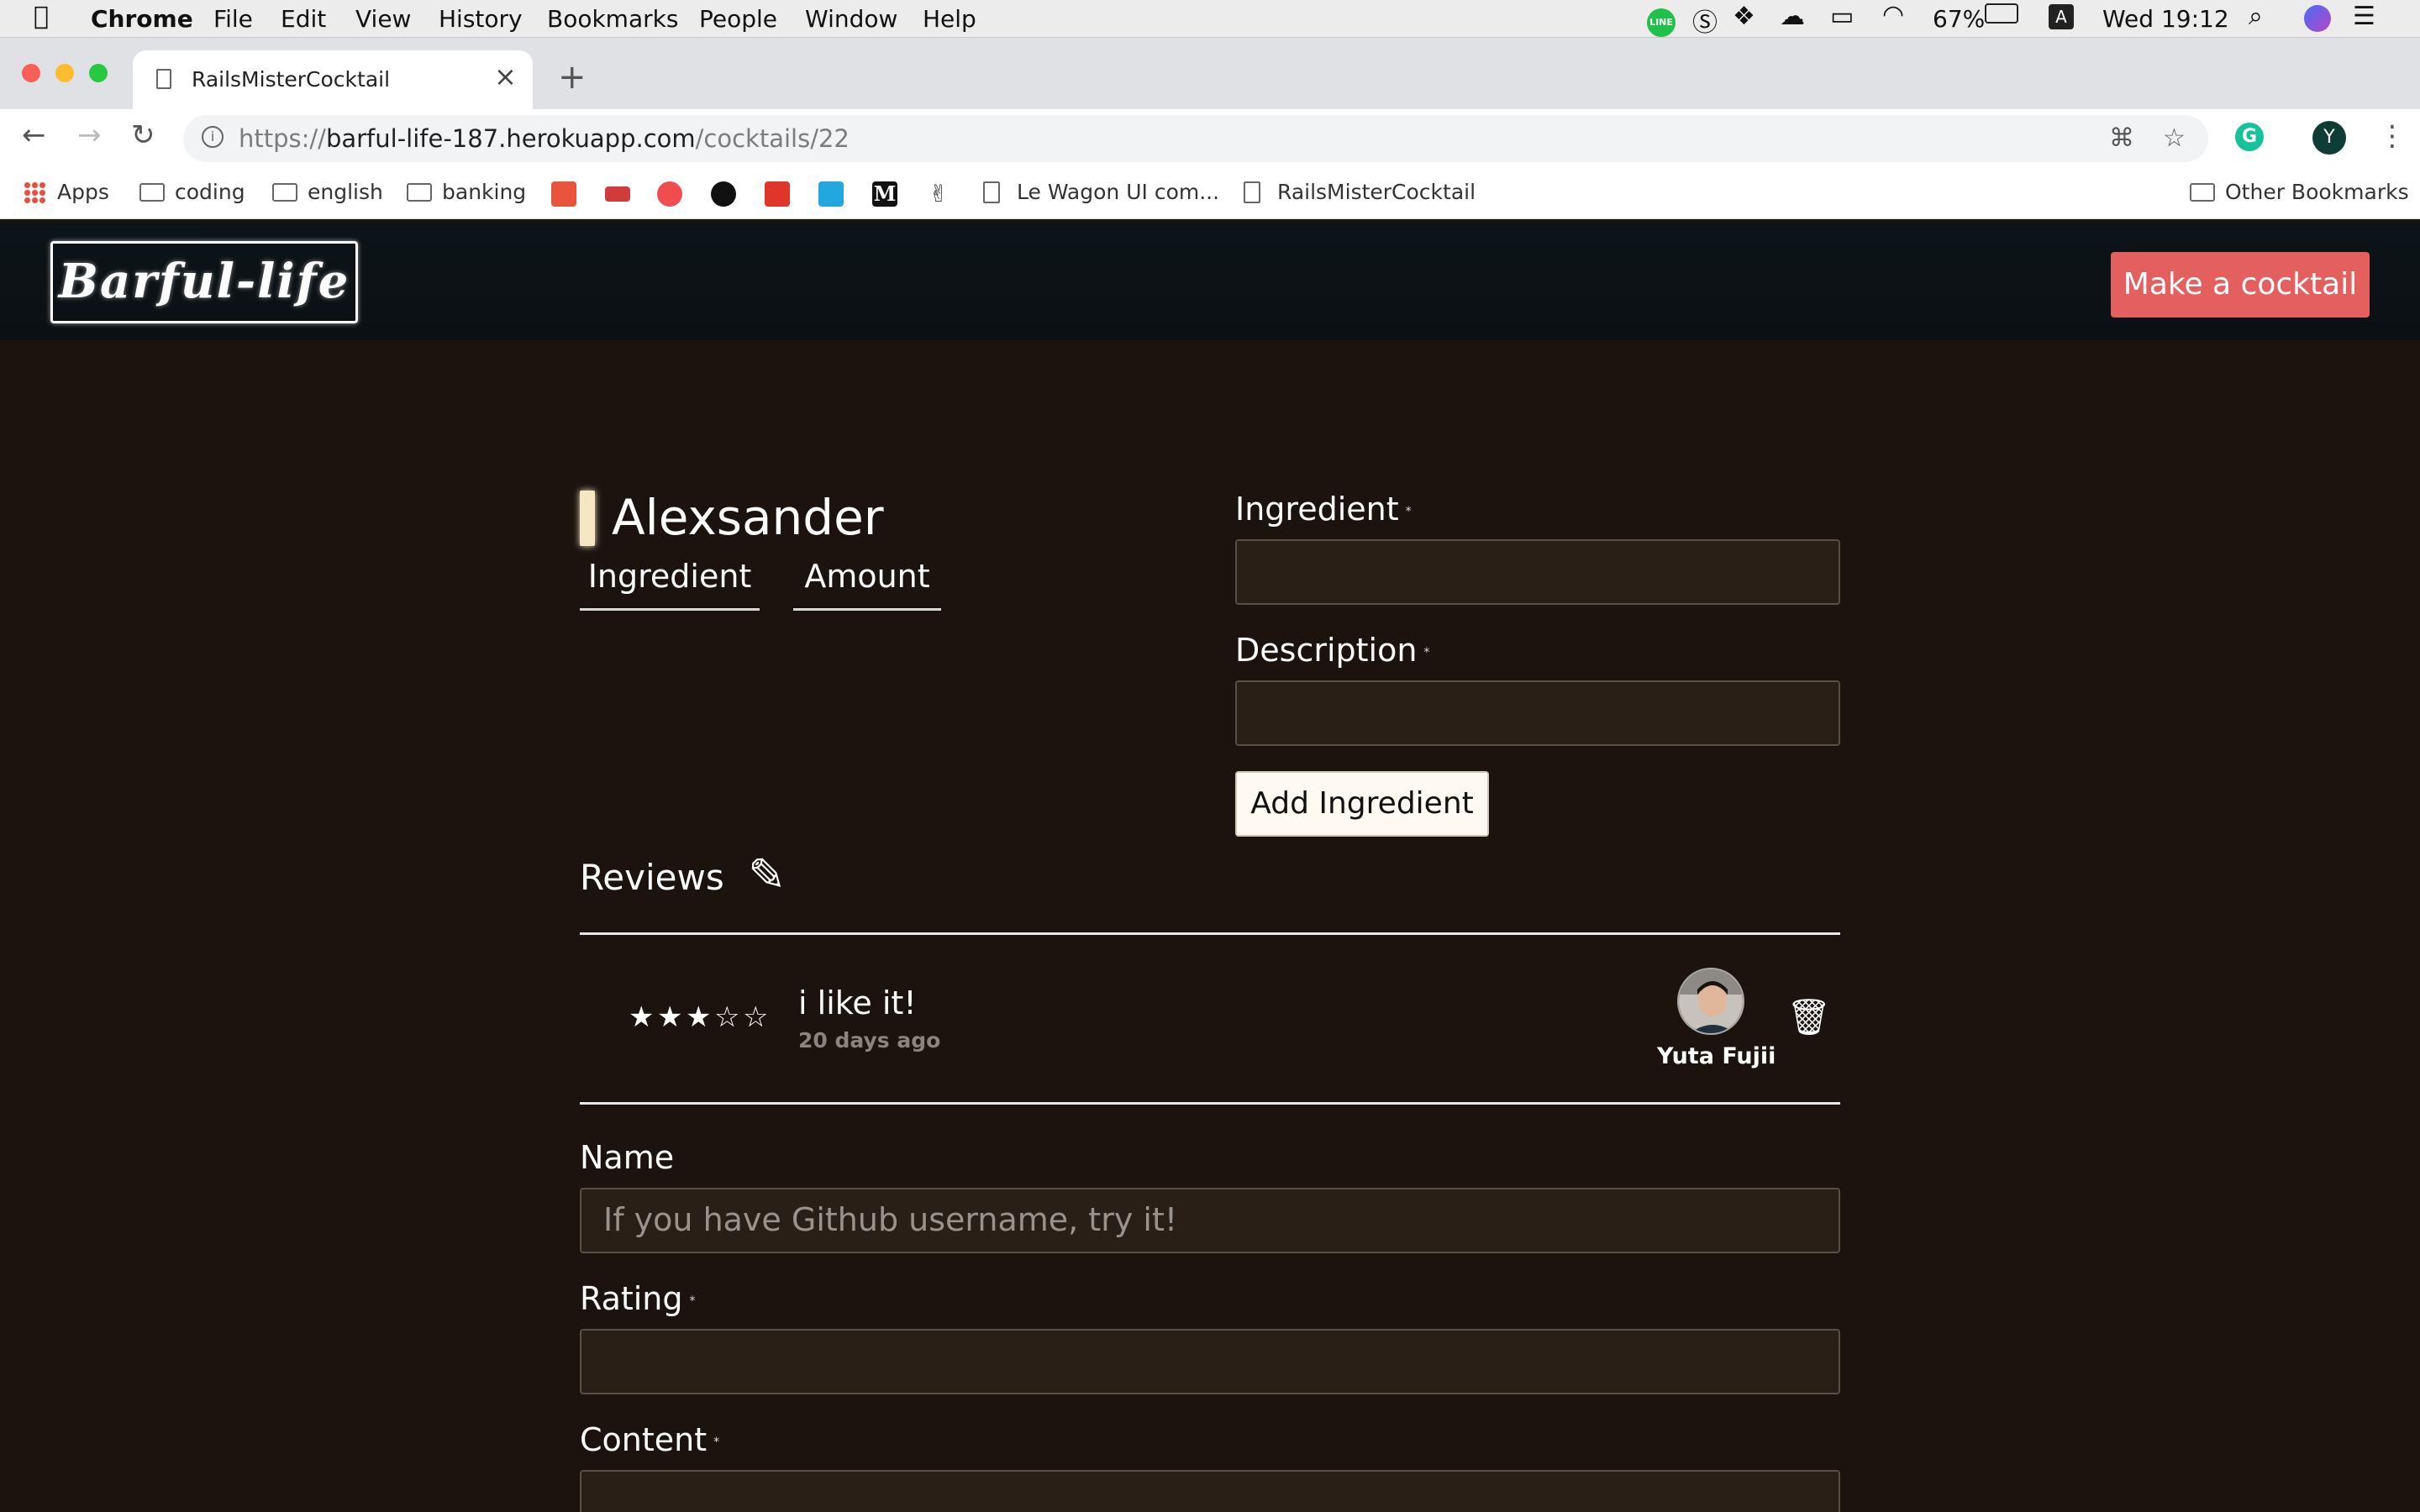 This screenshot has height=1512, width=2420. Describe the element at coordinates (670, 583) in the screenshot. I see `ingredient-column-header: Ingredient` at that location.